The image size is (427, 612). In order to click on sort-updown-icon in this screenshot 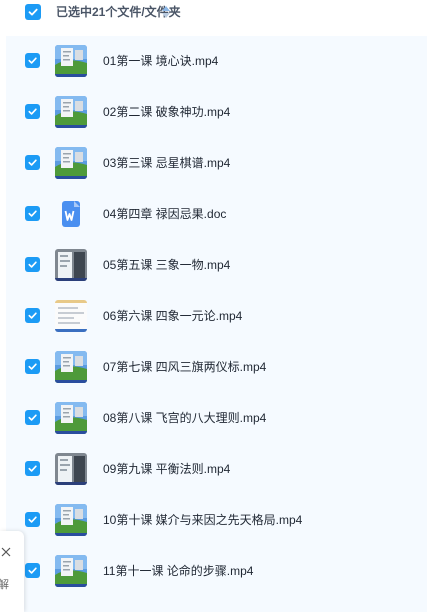, I will do `click(166, 12)`.